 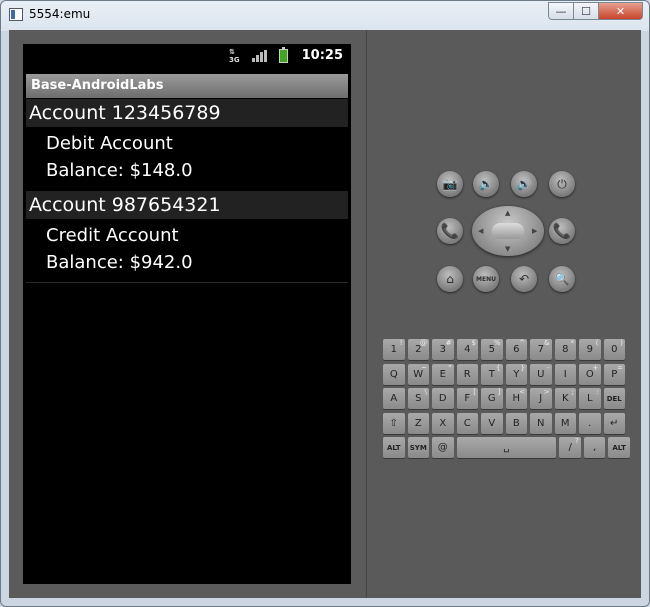 What do you see at coordinates (424, 367) in the screenshot?
I see `key-alt-label: ~` at bounding box center [424, 367].